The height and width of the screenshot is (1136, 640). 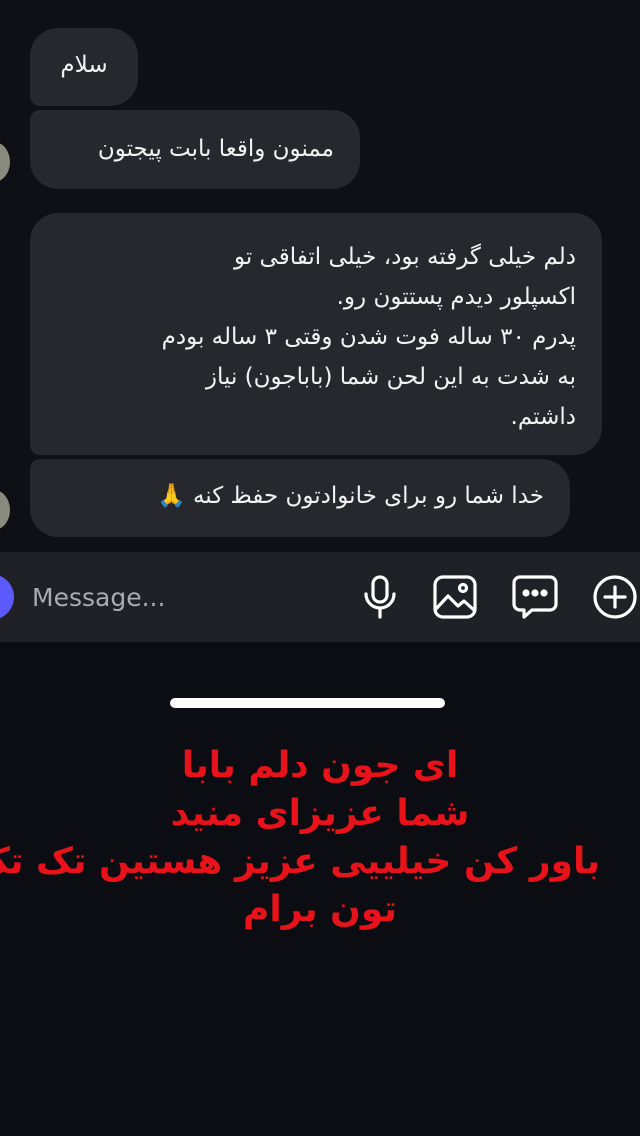 I want to click on sticker-icon, so click(x=535, y=597).